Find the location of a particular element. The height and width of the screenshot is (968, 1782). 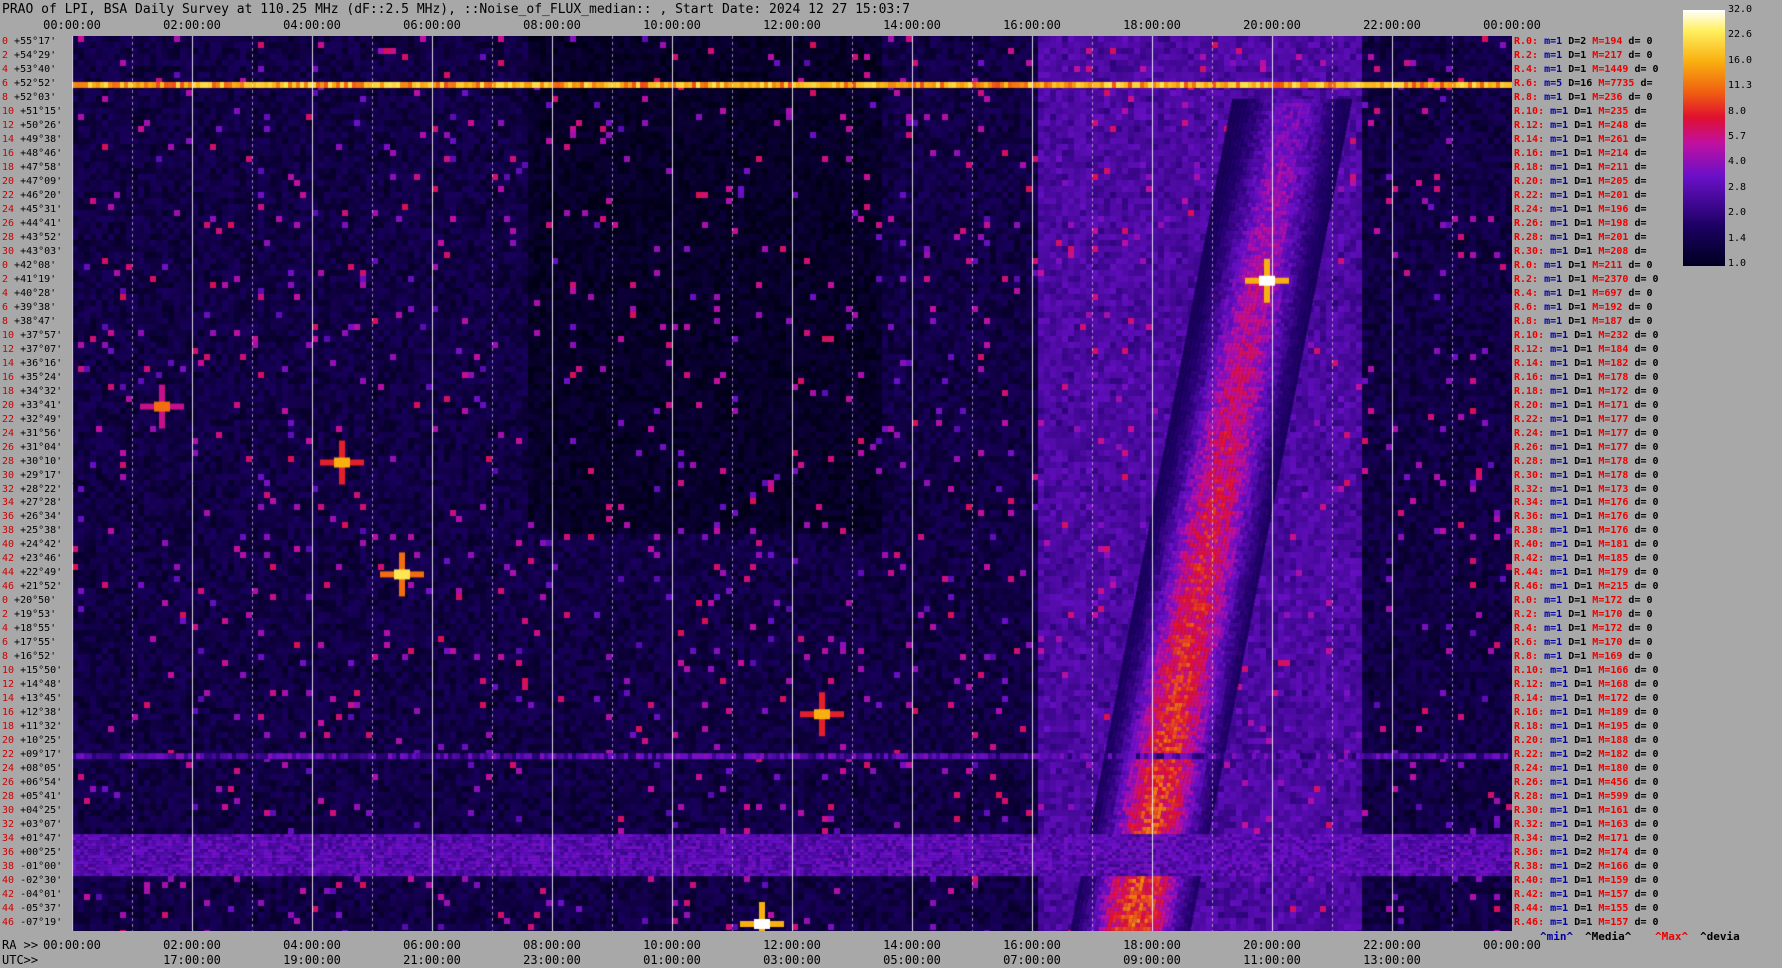

row-stat: R.30: m=1 D=1 M=161 d= 0 is located at coordinates (1586, 811).